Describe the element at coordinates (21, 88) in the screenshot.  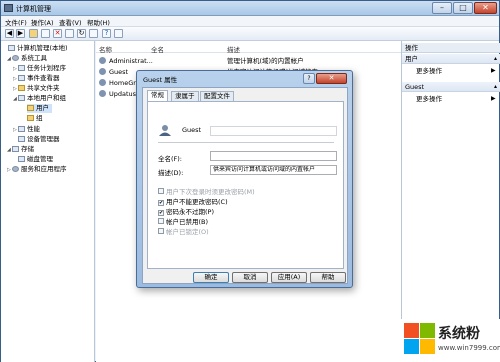
I see `folder-icon` at that location.